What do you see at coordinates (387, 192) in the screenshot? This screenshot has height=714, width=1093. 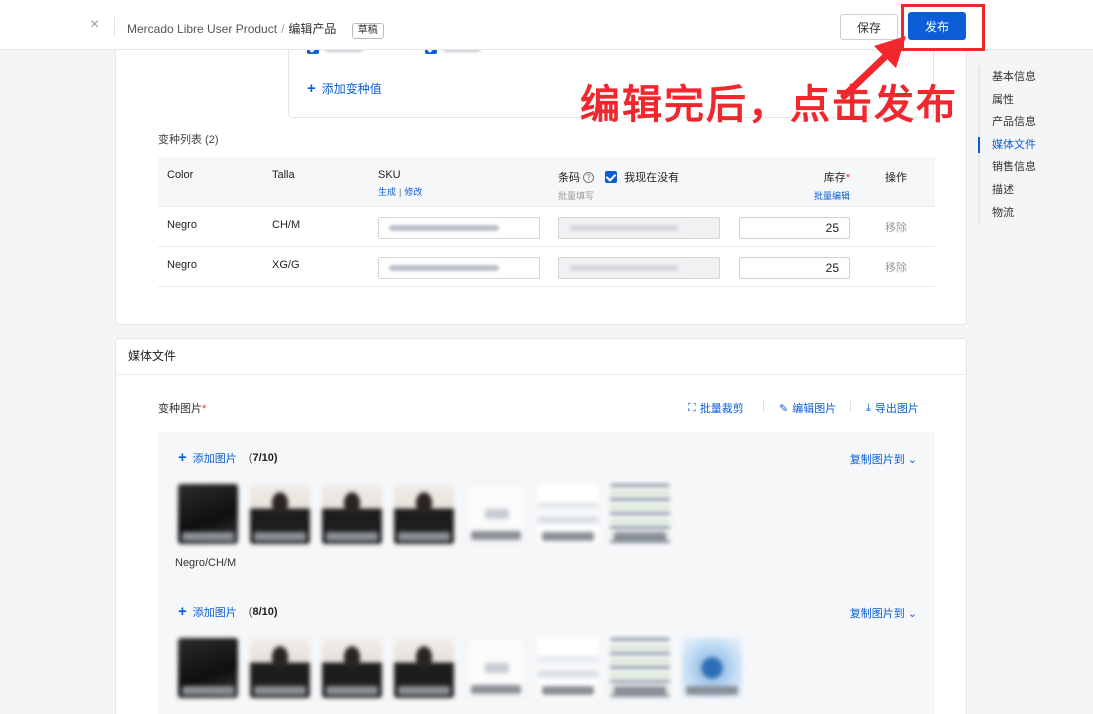 I see `sku-generate-link: 生成` at bounding box center [387, 192].